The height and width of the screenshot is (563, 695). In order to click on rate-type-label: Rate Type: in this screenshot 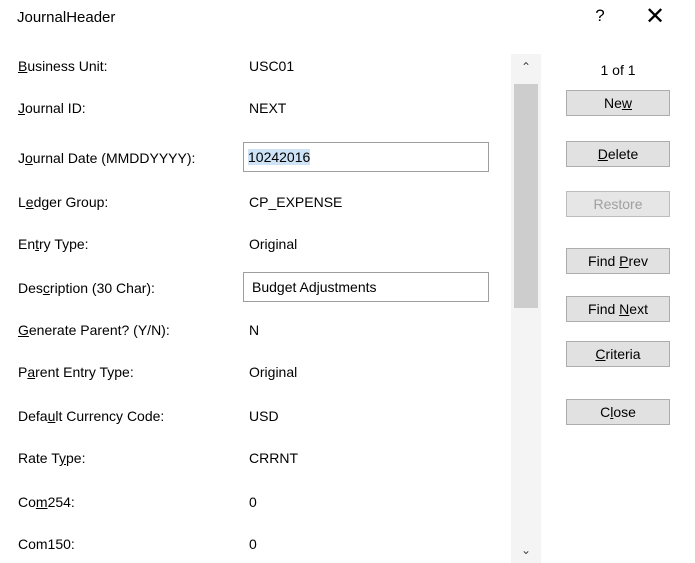, I will do `click(52, 458)`.